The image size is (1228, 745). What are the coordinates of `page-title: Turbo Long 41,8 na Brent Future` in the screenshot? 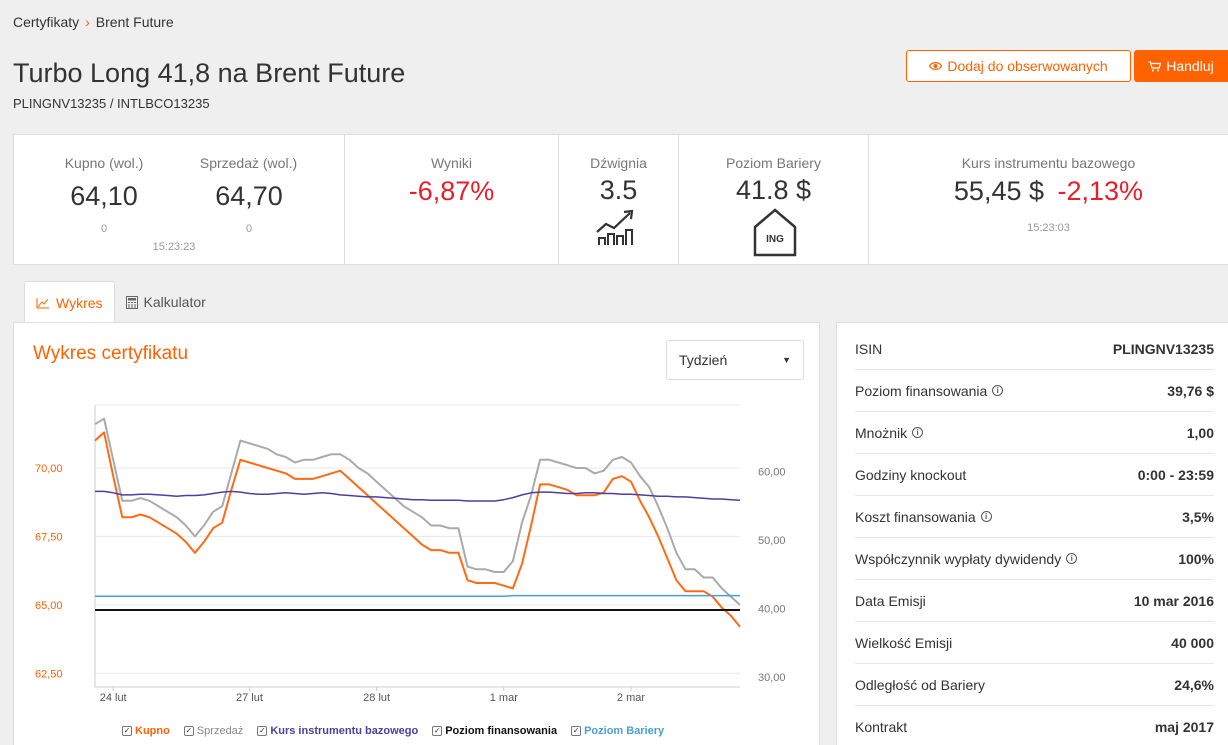 It's located at (209, 73).